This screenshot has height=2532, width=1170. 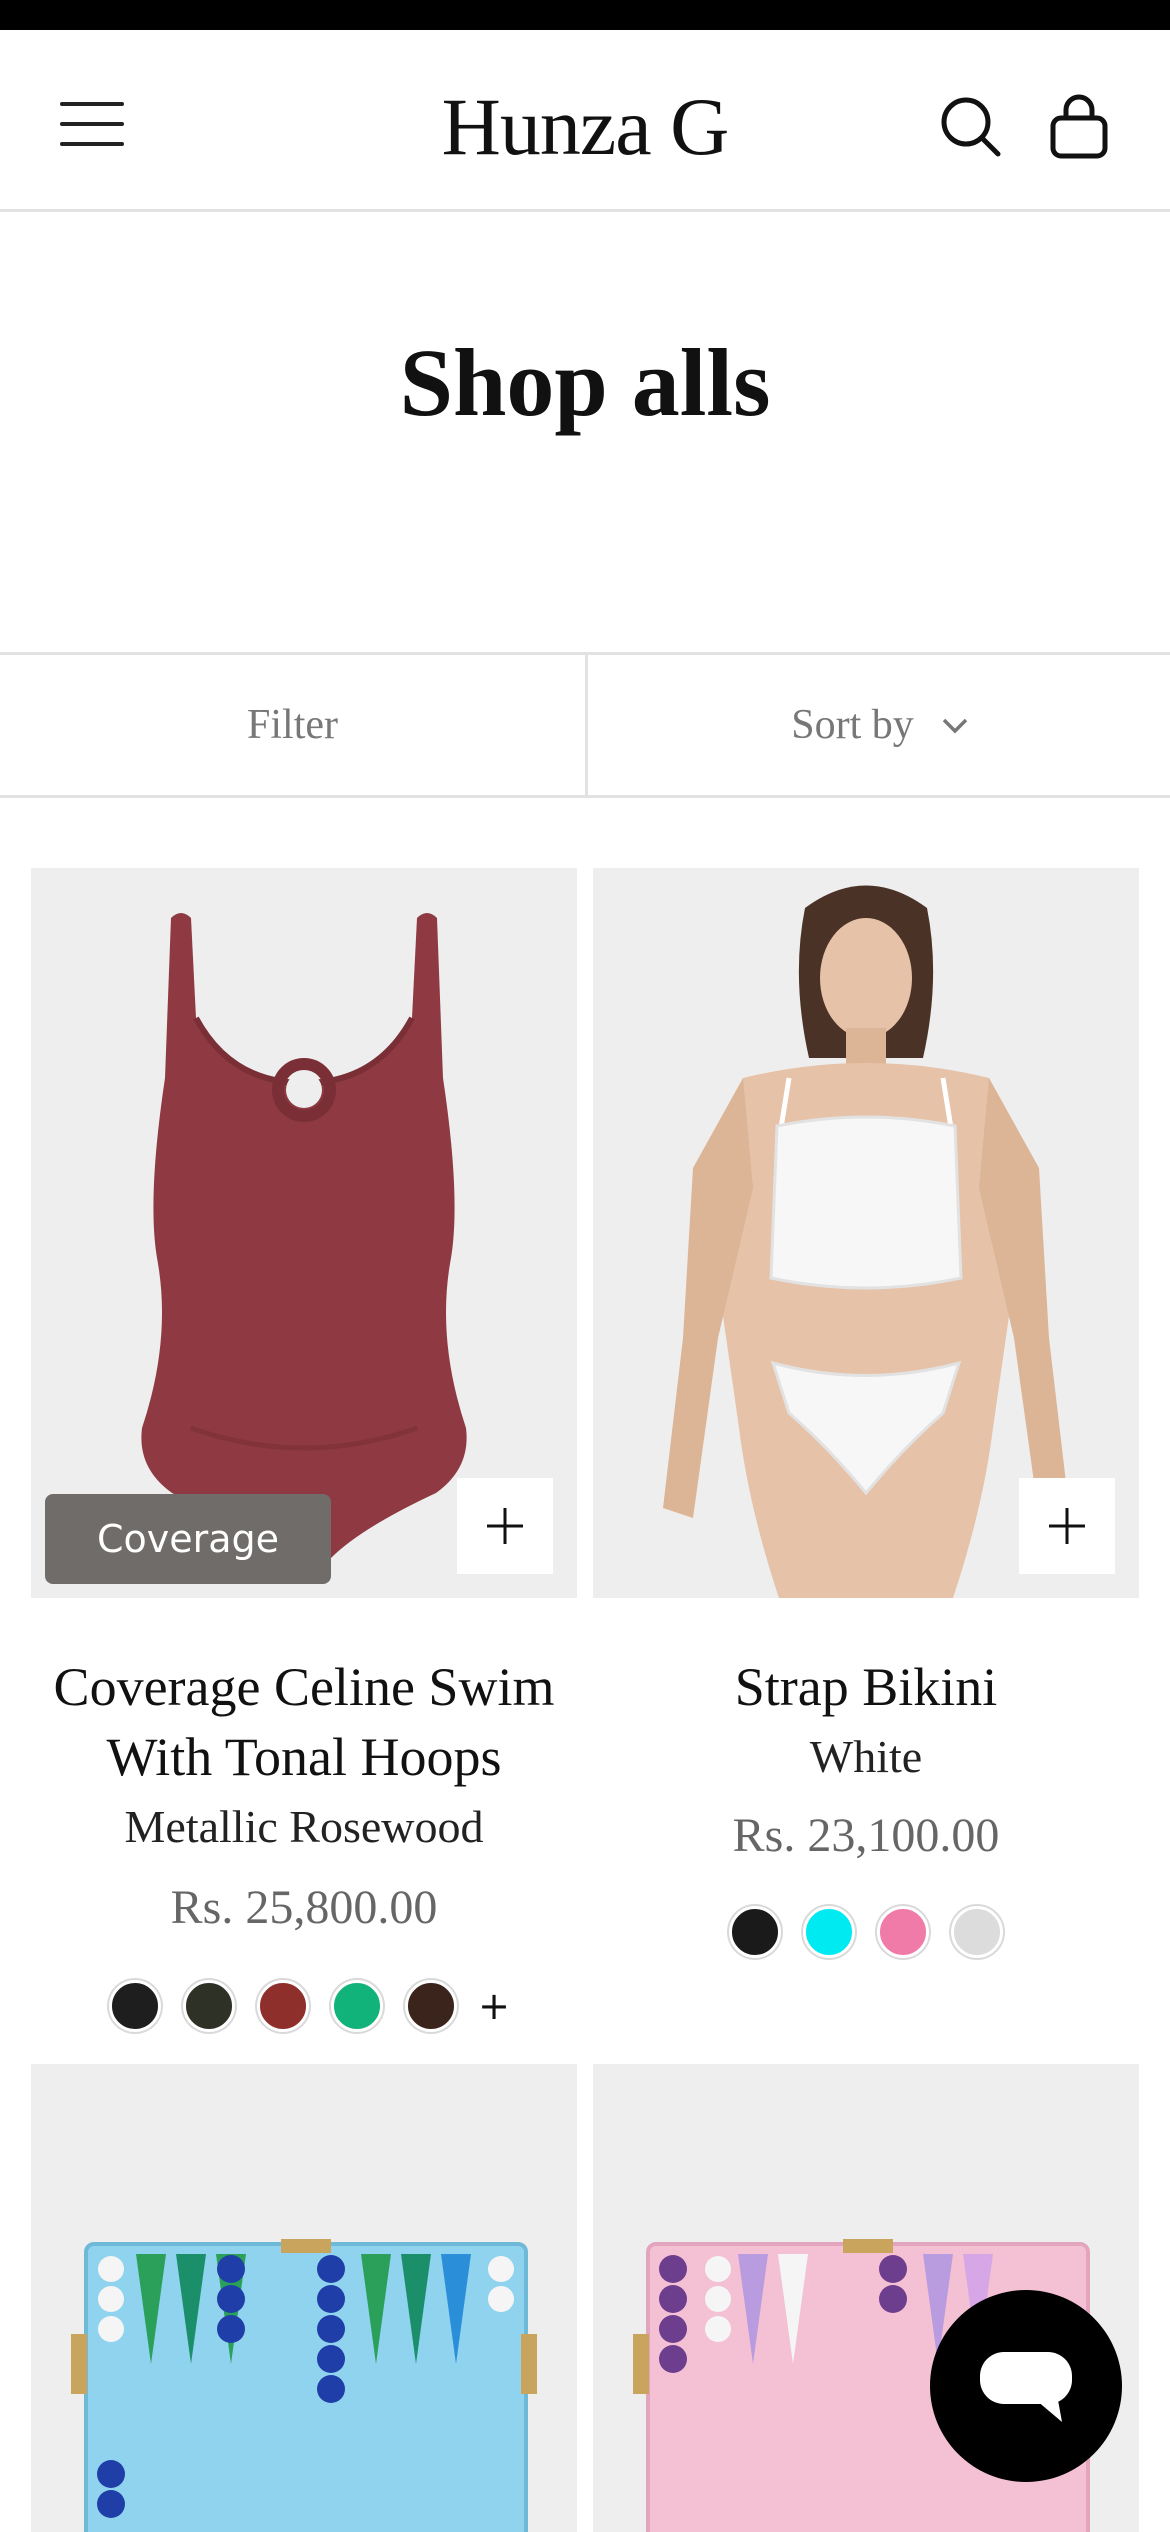 What do you see at coordinates (304, 1757) in the screenshot?
I see `product-title-line: With Tonal Hoops` at bounding box center [304, 1757].